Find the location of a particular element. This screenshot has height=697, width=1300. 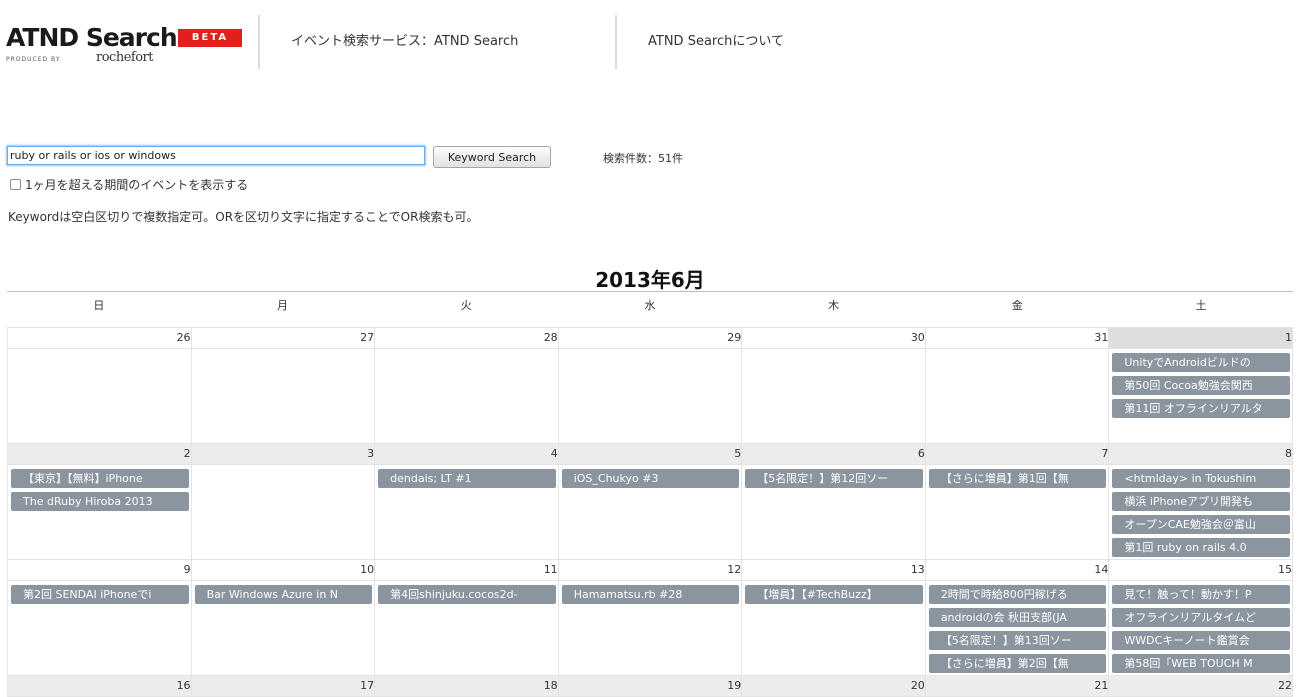

day-cell: Hamamatsu.rb #28 is located at coordinates (650, 628).